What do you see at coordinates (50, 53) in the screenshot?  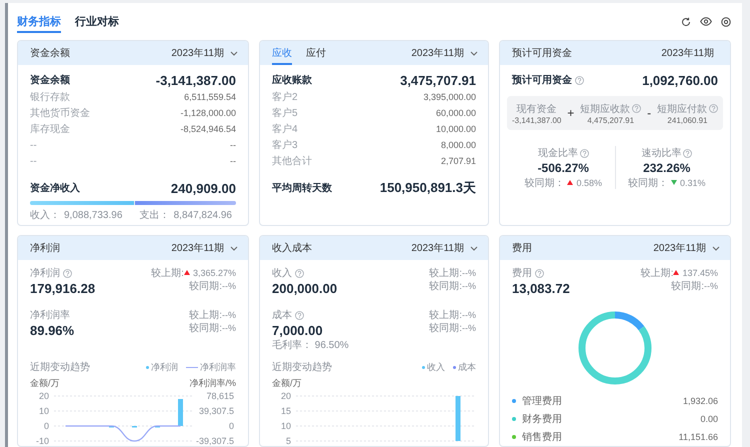 I see `card-title: 资金余额` at bounding box center [50, 53].